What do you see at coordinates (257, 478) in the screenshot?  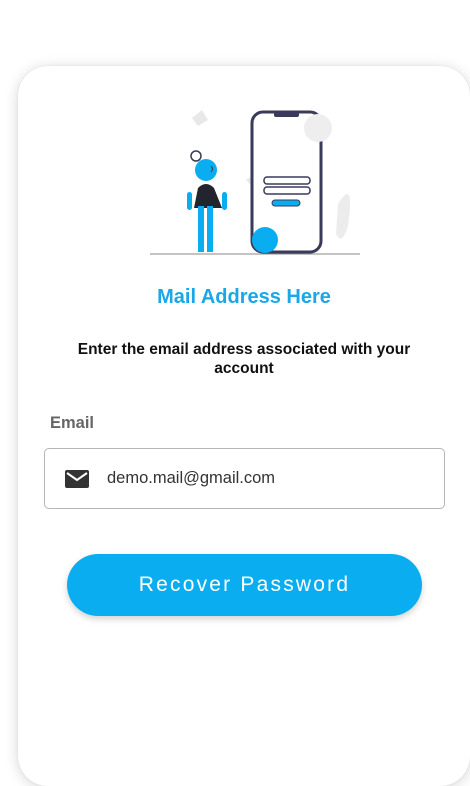 I see `email-input` at bounding box center [257, 478].